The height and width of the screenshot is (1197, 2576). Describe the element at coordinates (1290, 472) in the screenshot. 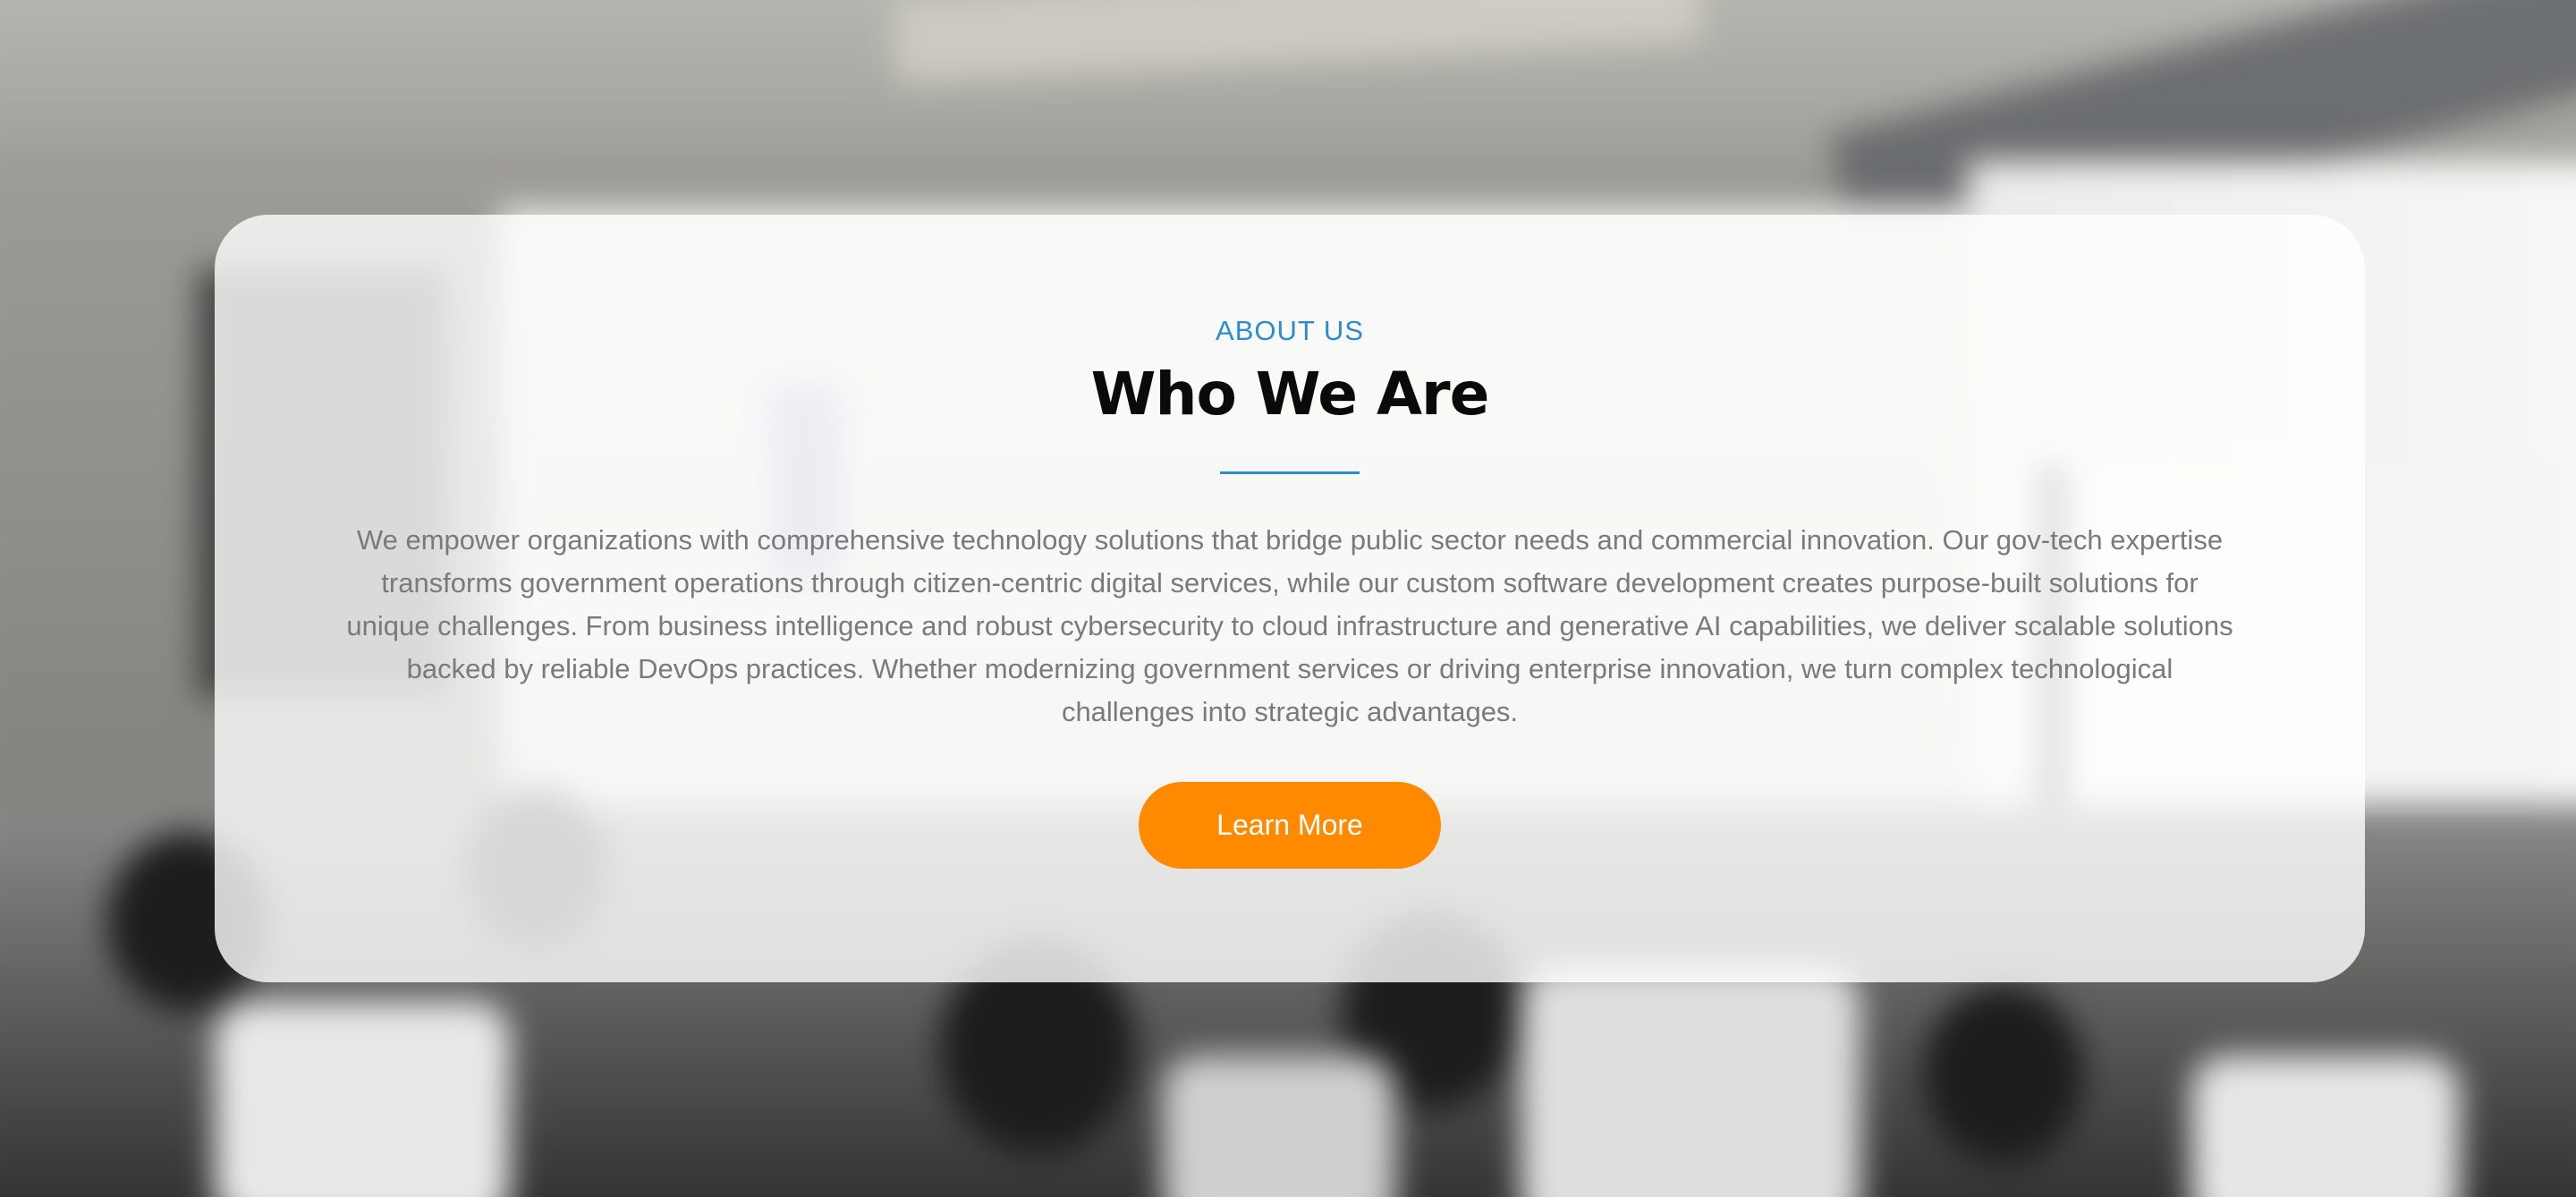

I see `title-divider` at that location.